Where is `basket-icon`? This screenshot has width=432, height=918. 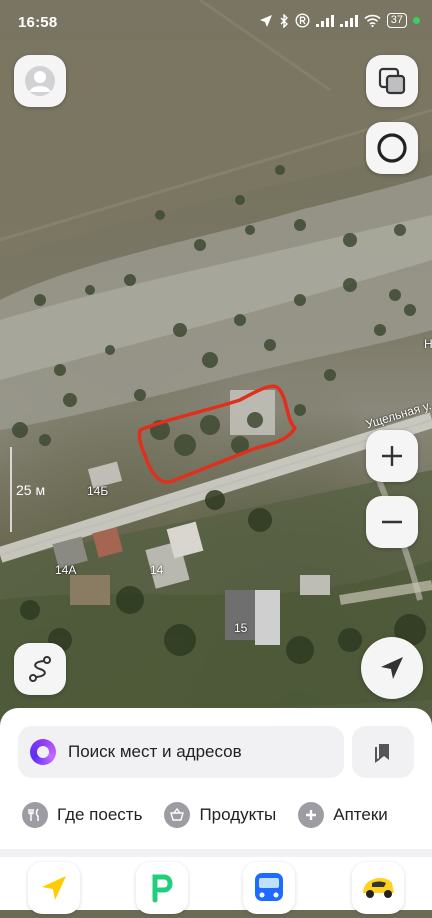
basket-icon is located at coordinates (177, 815).